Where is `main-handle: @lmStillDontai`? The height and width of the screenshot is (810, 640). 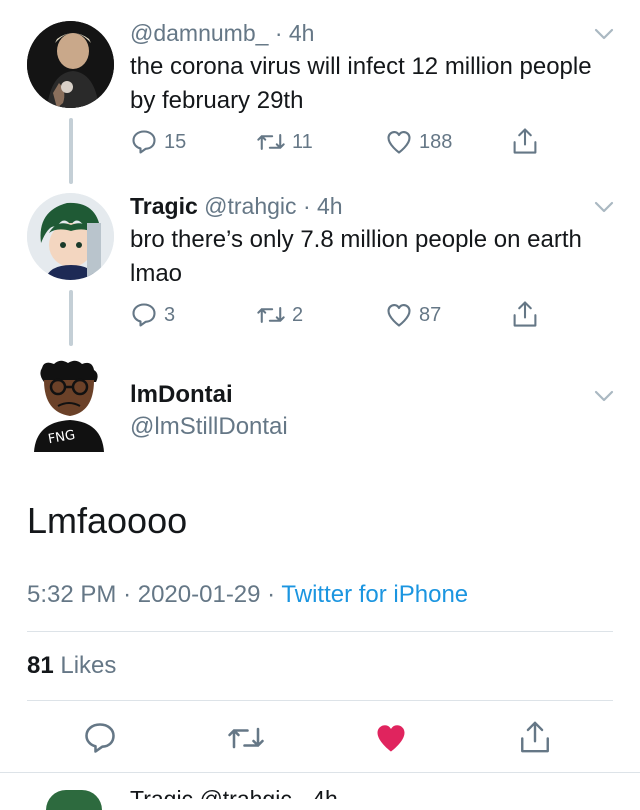
main-handle: @lmStillDontai is located at coordinates (209, 427).